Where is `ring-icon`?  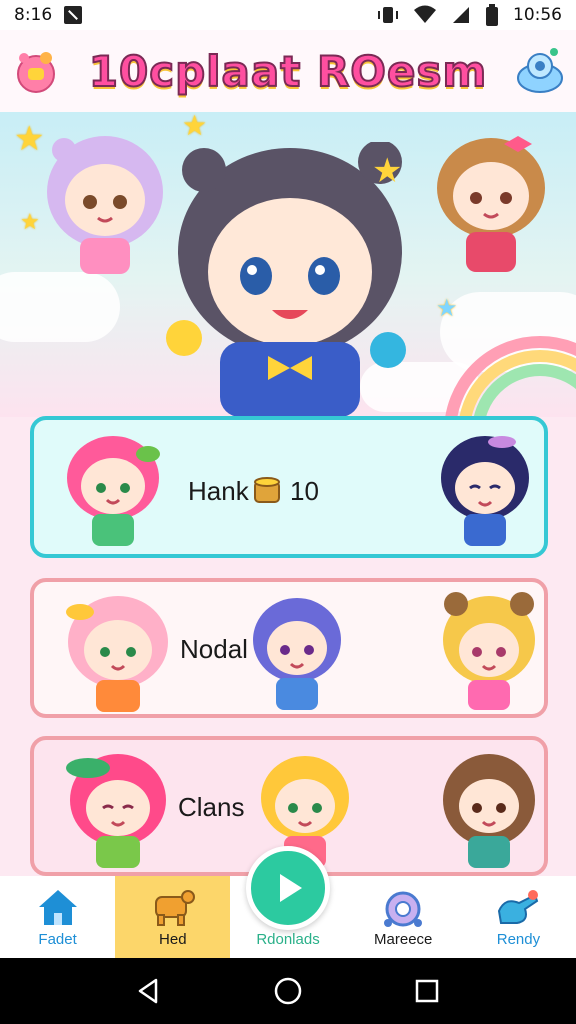
ring-icon is located at coordinates (403, 909).